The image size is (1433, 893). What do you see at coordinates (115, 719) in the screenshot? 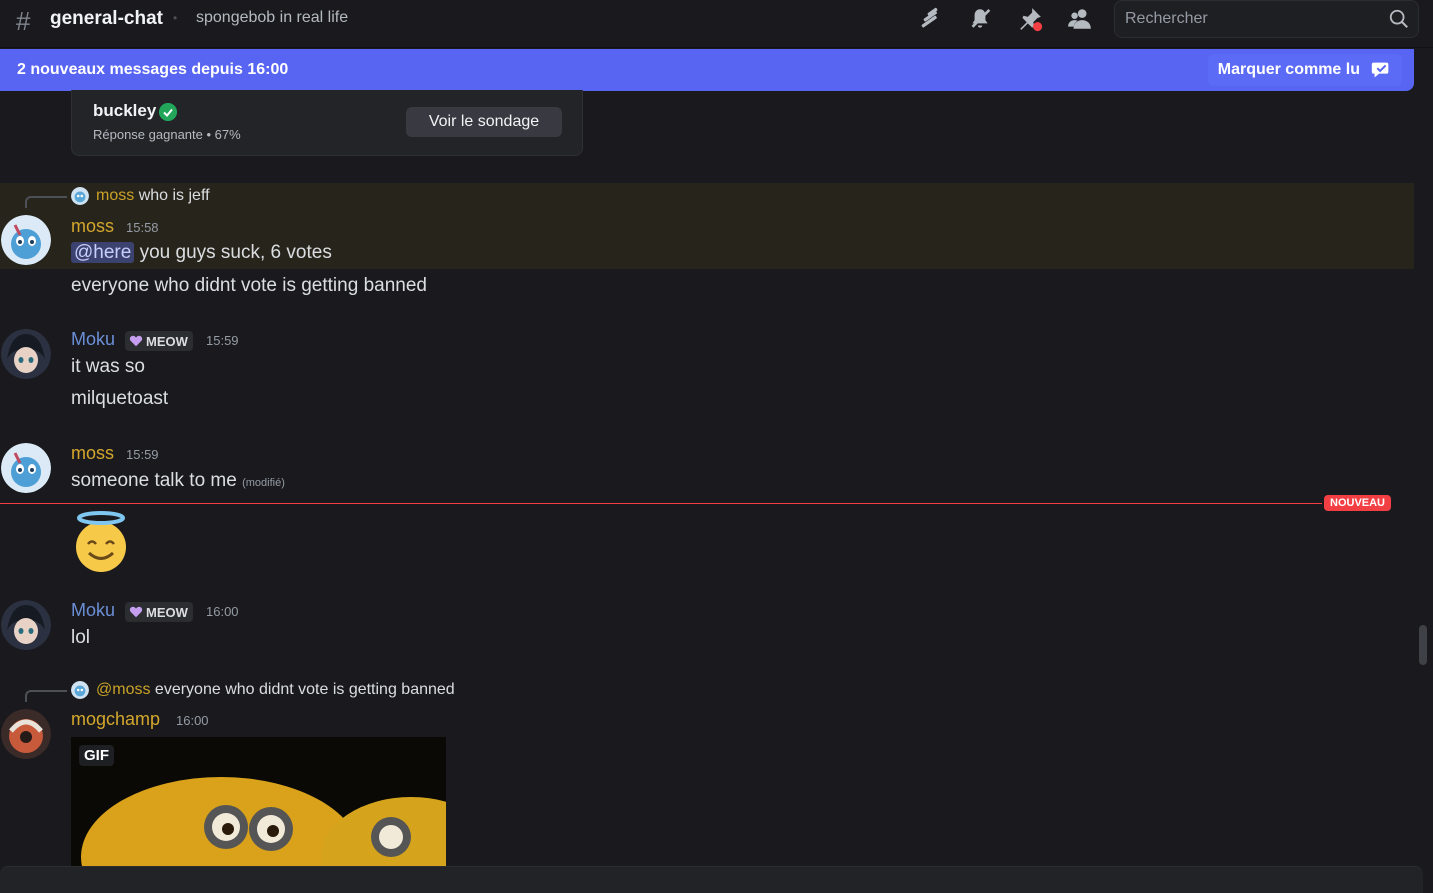
I see `author-name: mogchamp` at bounding box center [115, 719].